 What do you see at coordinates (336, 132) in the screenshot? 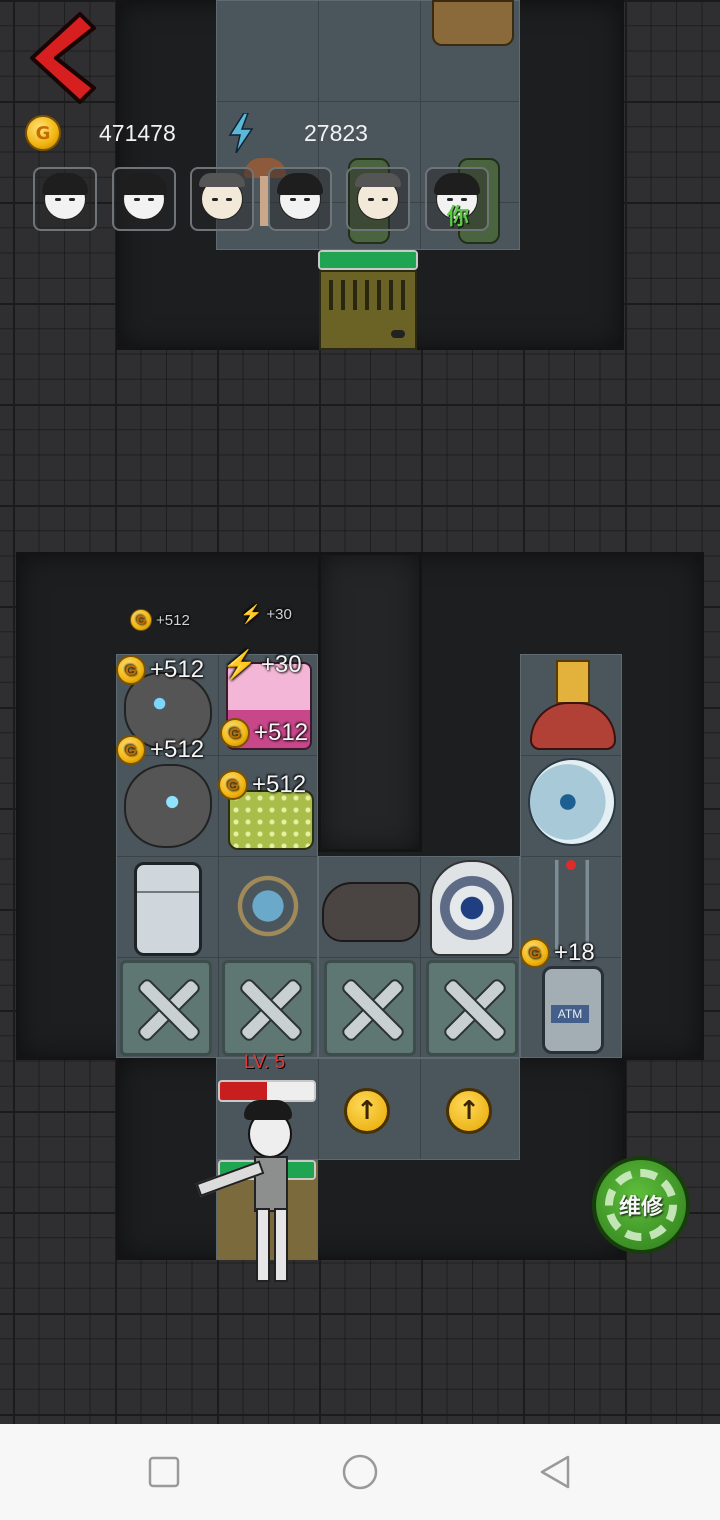
I see `energy-value: 27823` at bounding box center [336, 132].